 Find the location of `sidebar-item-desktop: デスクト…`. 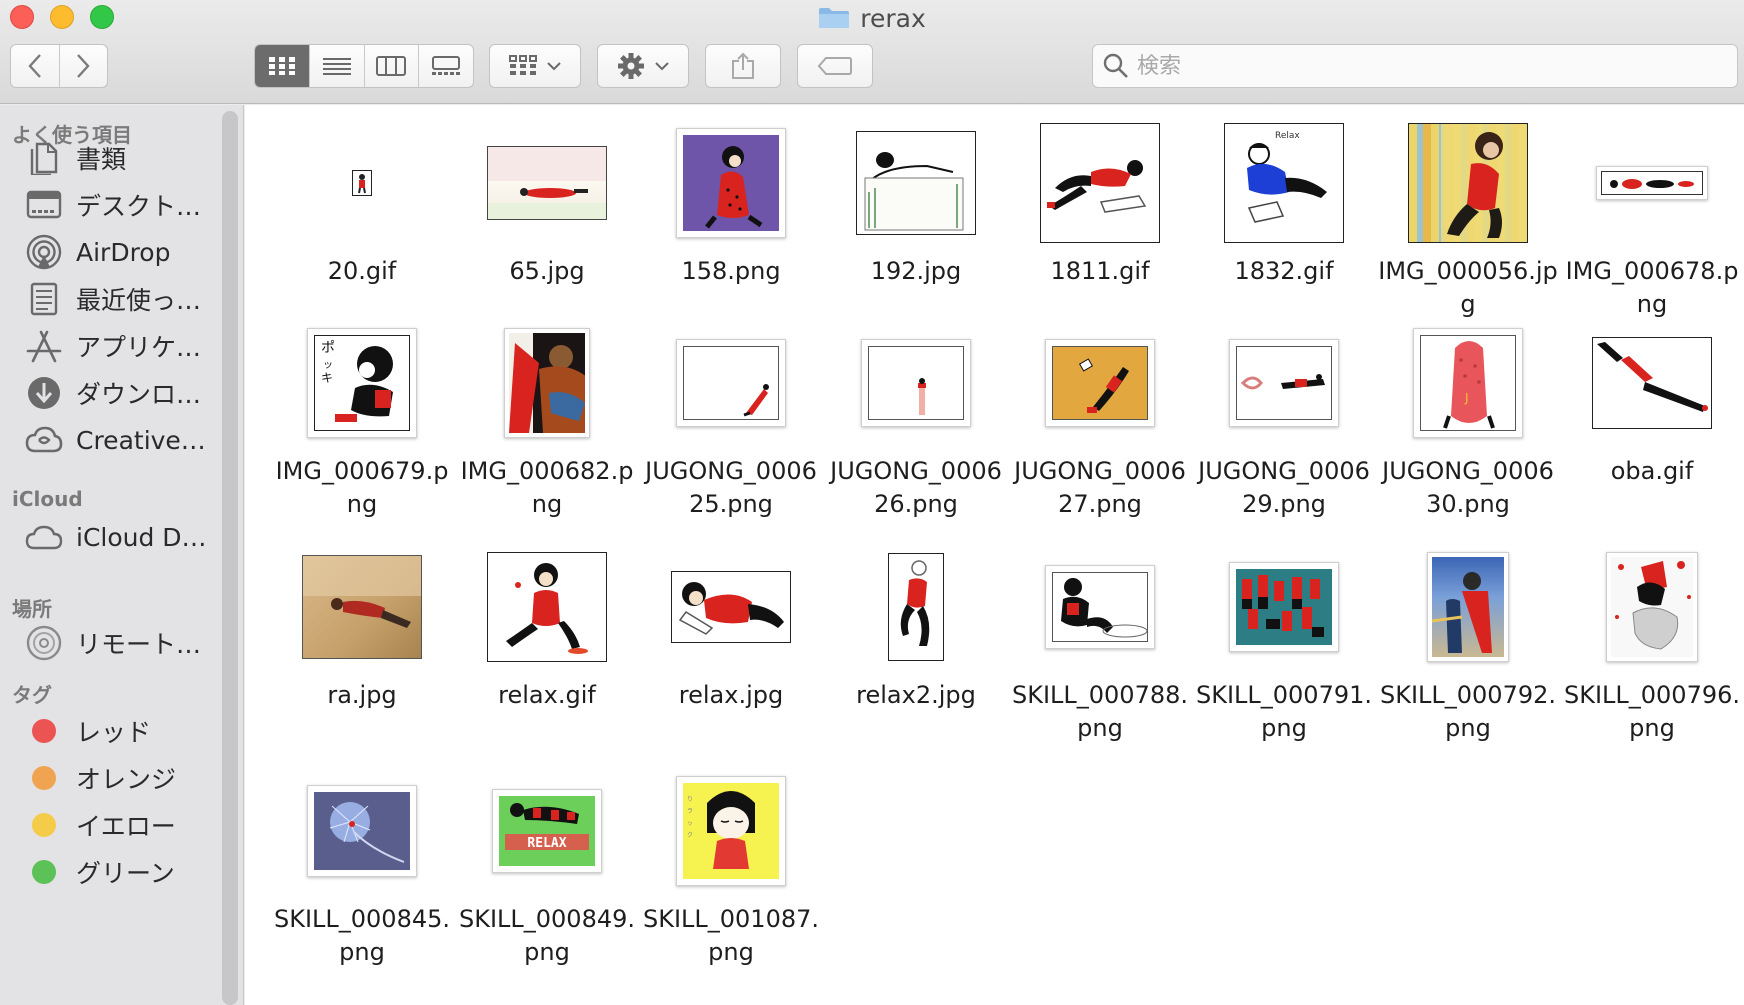

sidebar-item-desktop: デスクト… is located at coordinates (119, 205).